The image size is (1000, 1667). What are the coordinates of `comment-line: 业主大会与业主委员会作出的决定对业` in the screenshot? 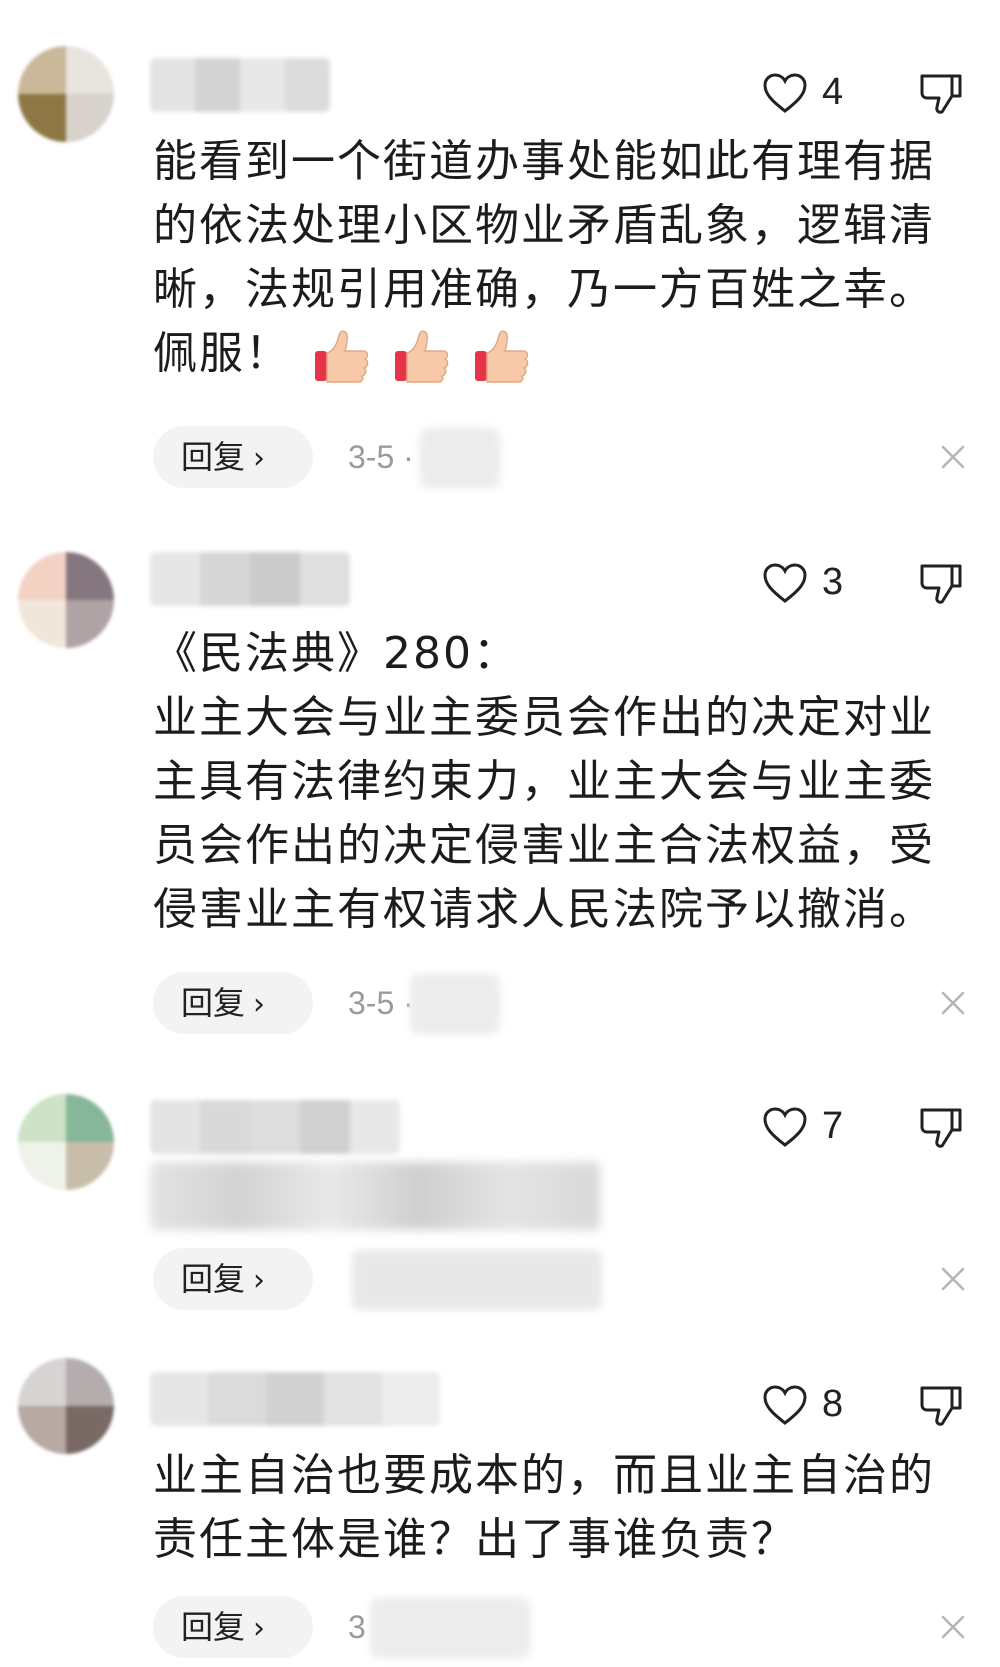 It's located at (544, 717).